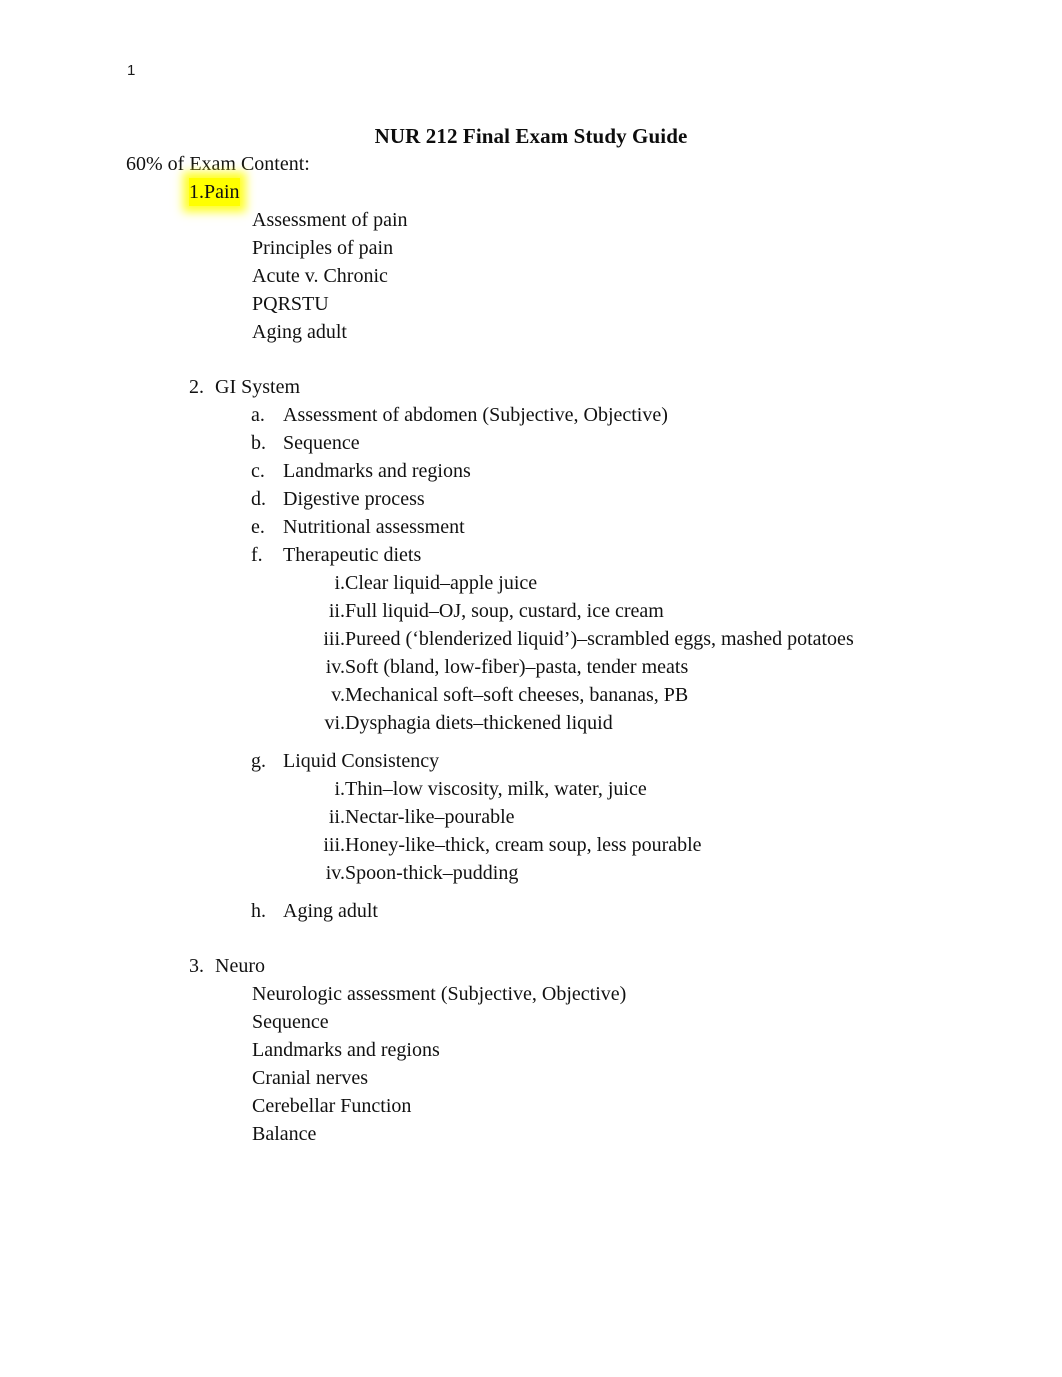 This screenshot has height=1377, width=1062. What do you see at coordinates (531, 136) in the screenshot?
I see `page-title: NUR 212 Final Exam Study Guide` at bounding box center [531, 136].